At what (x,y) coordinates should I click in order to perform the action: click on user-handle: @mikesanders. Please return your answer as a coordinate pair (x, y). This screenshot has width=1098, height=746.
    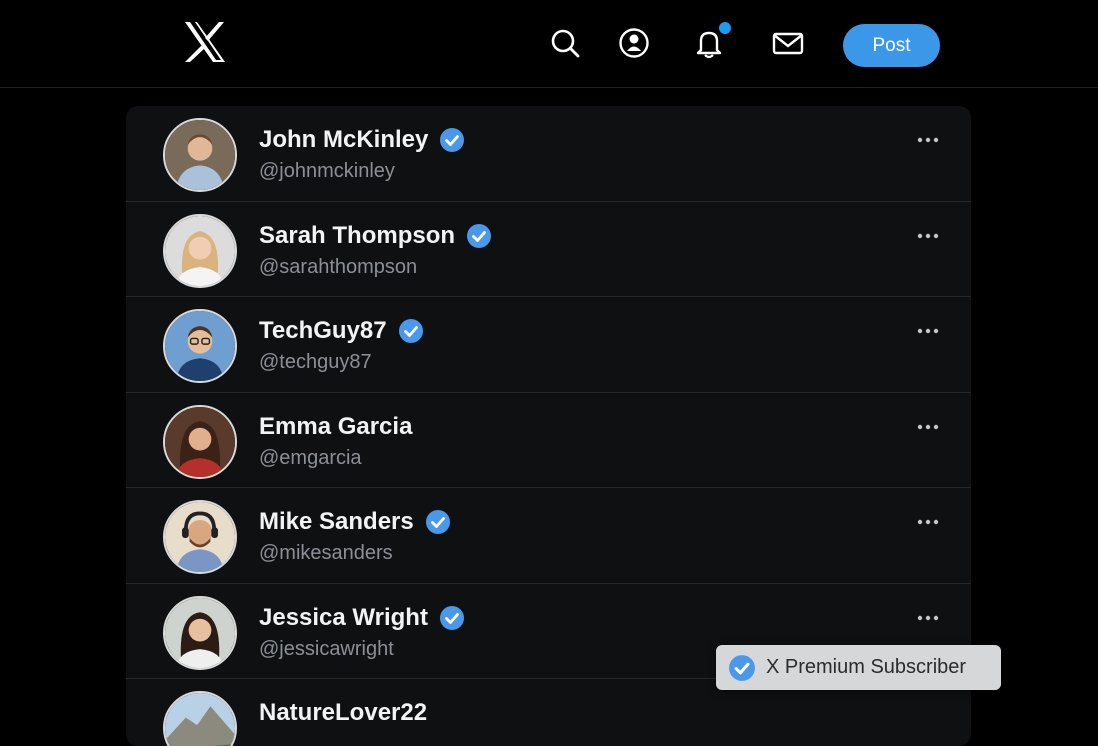
    Looking at the image, I should click on (326, 553).